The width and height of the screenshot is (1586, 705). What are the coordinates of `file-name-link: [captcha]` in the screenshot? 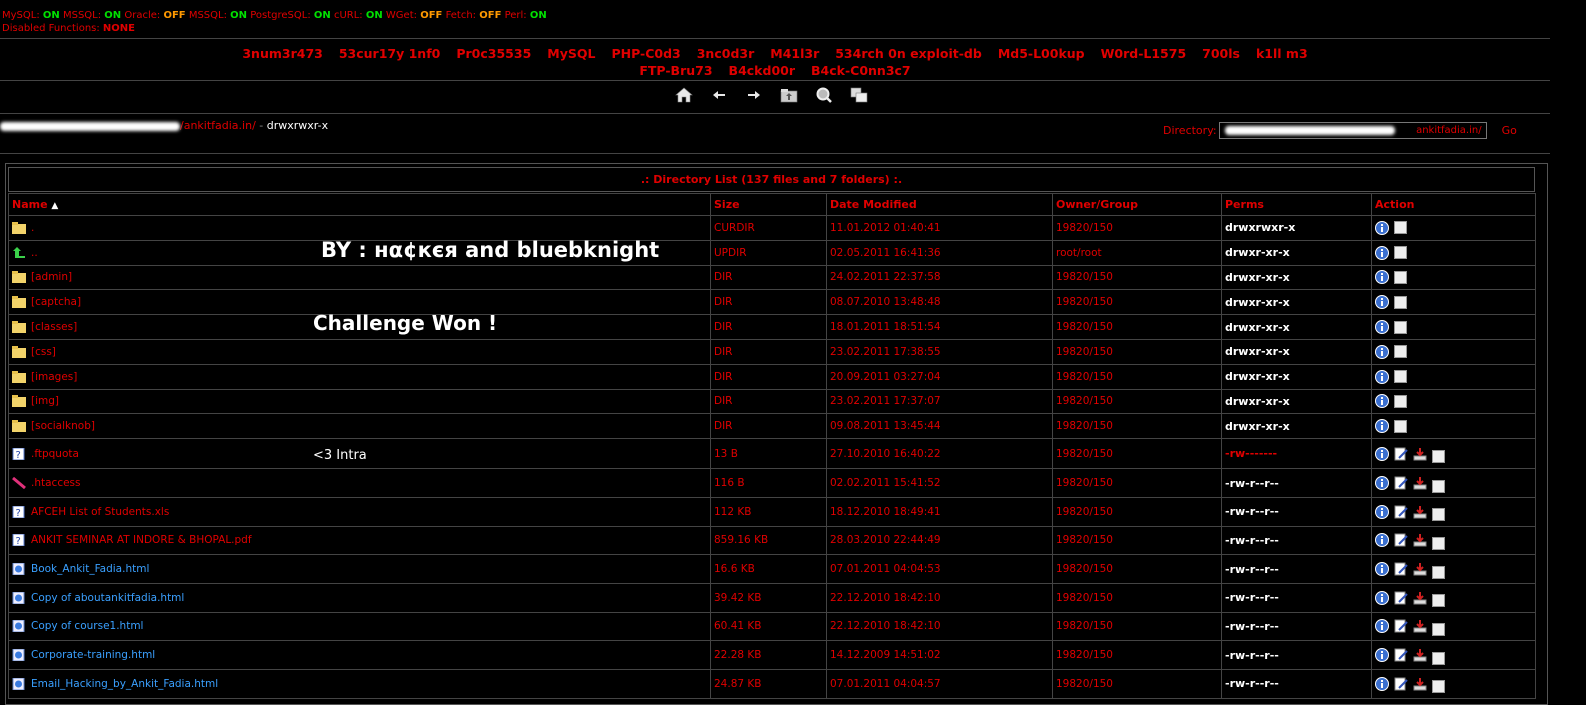 It's located at (56, 302).